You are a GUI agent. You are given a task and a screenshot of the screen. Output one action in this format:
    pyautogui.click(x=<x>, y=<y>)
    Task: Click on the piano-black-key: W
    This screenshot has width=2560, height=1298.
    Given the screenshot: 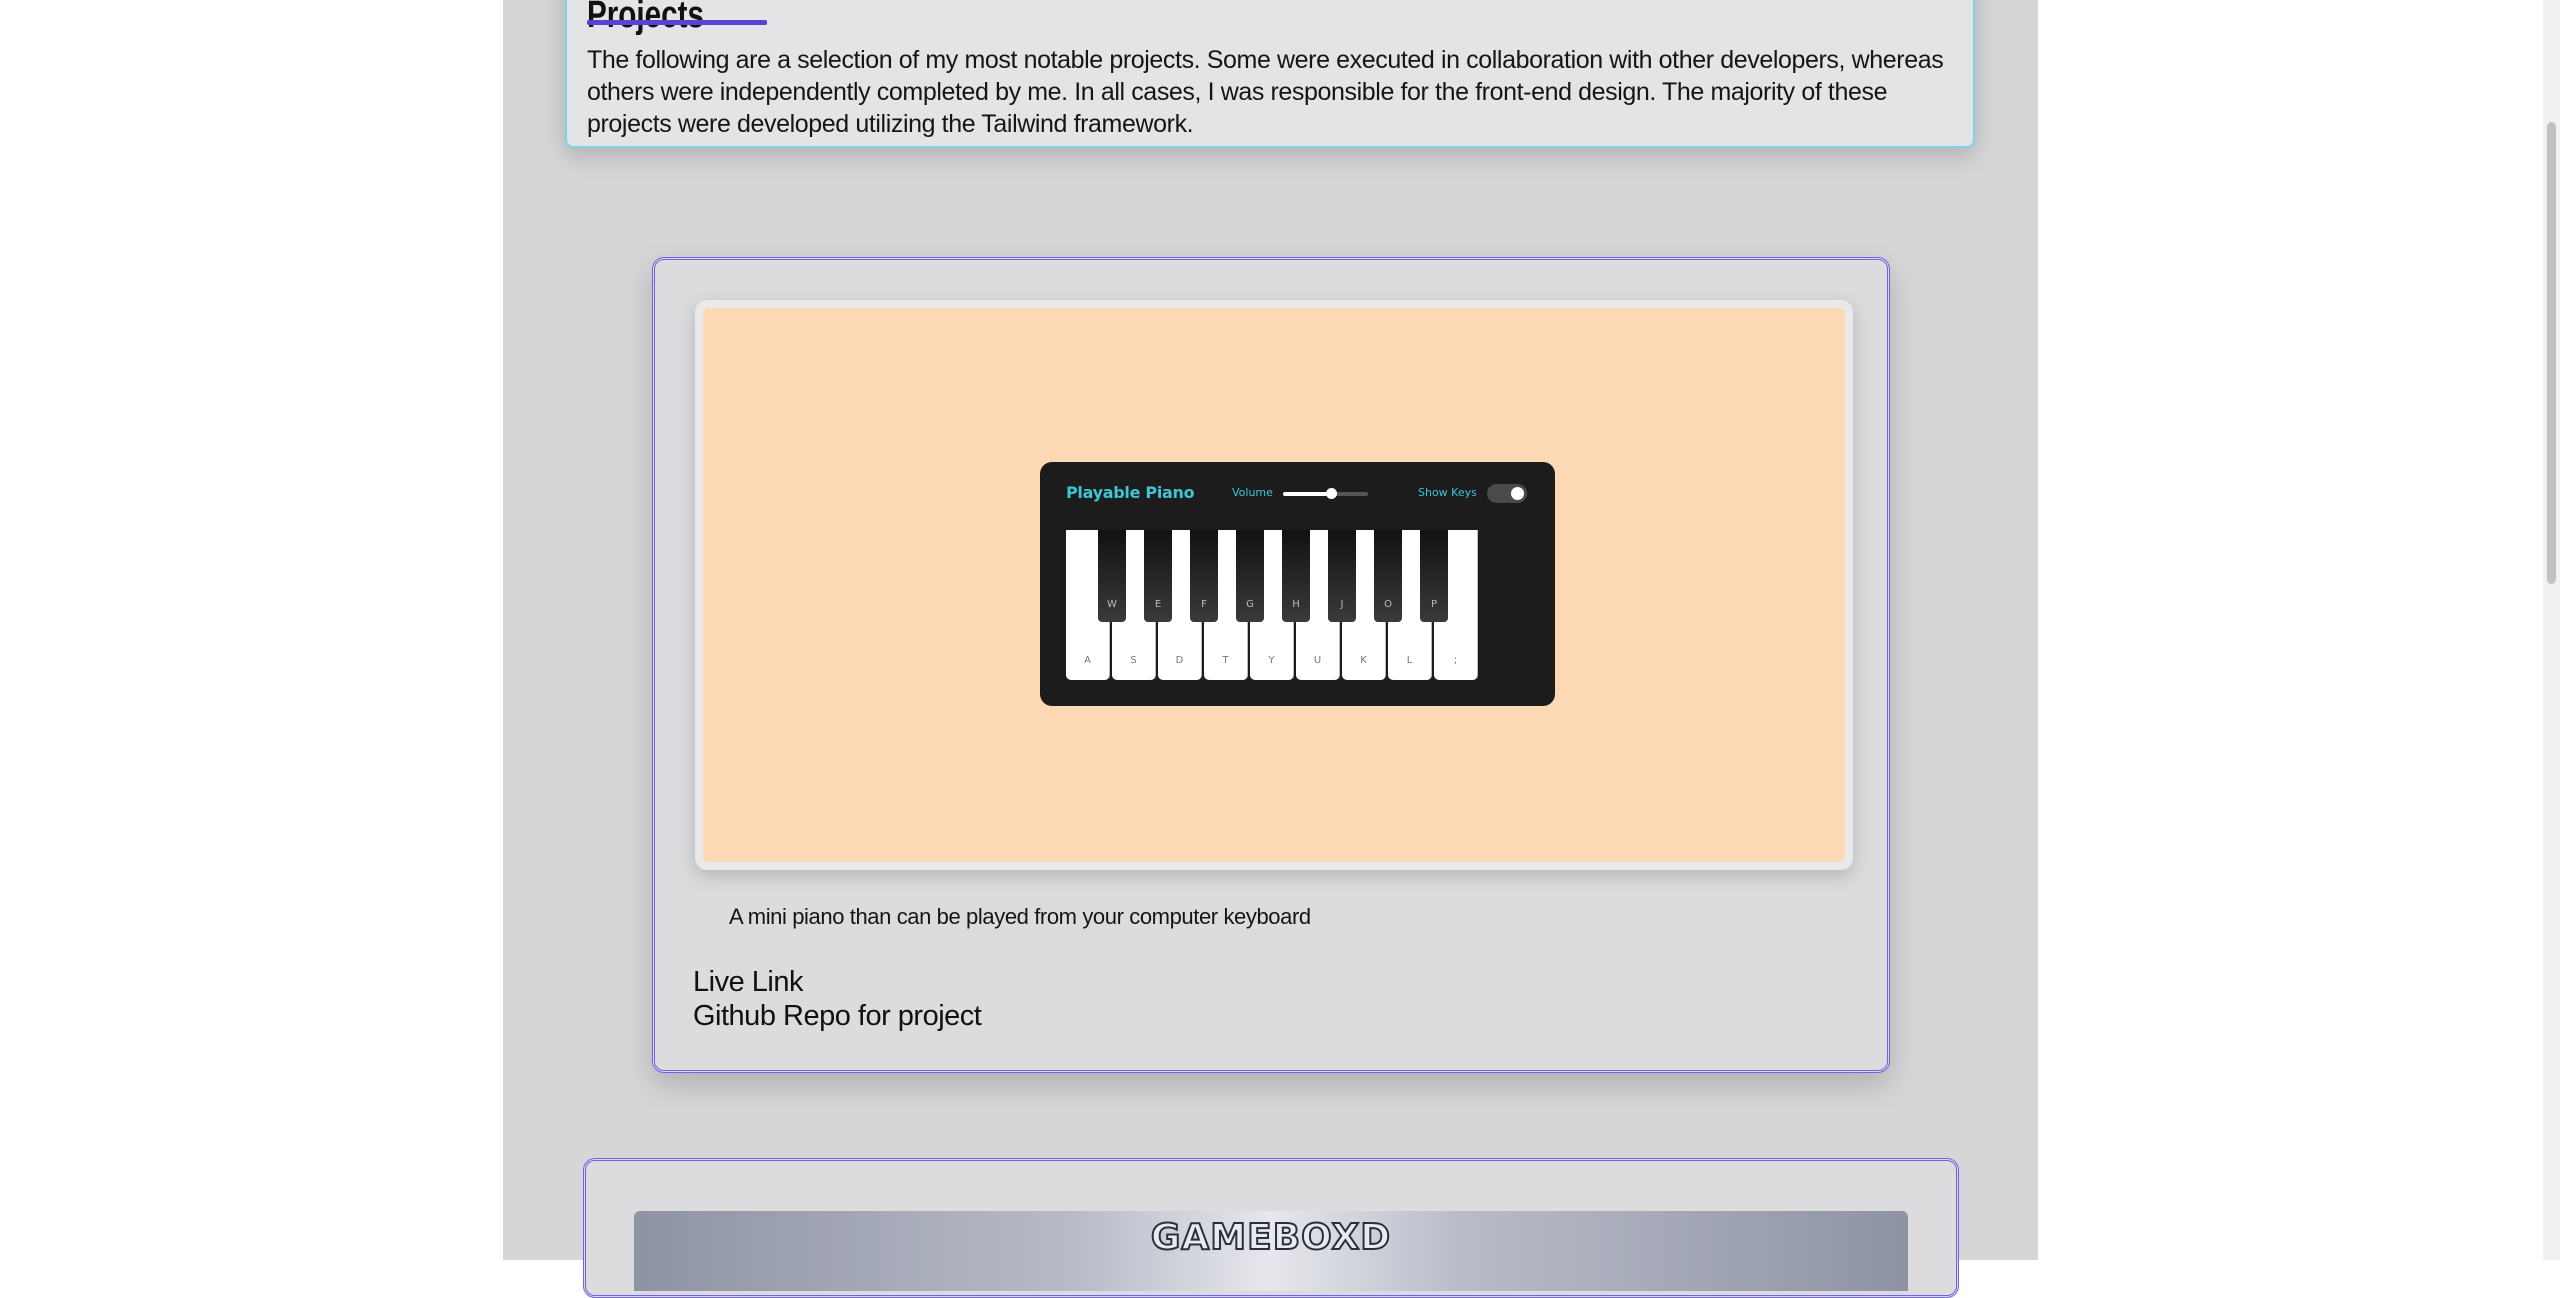 What is the action you would take?
    pyautogui.click(x=1112, y=576)
    